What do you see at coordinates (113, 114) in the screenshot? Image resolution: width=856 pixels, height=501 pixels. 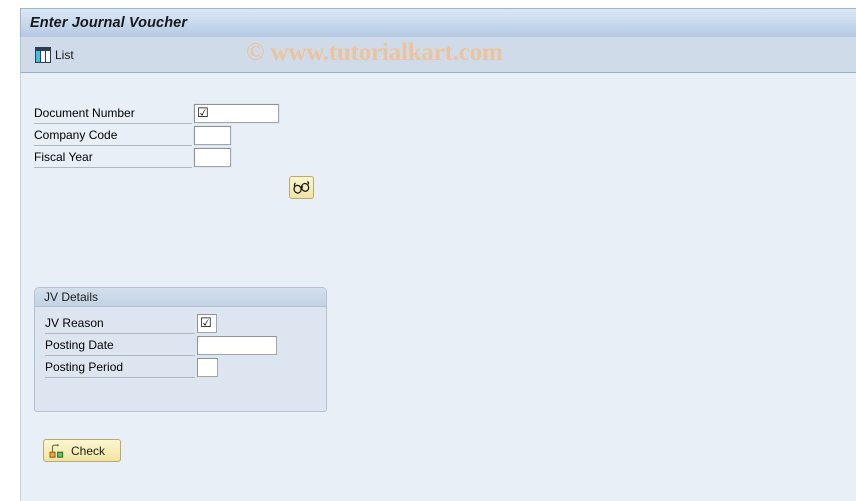 I see `label-document-number: Document Number` at bounding box center [113, 114].